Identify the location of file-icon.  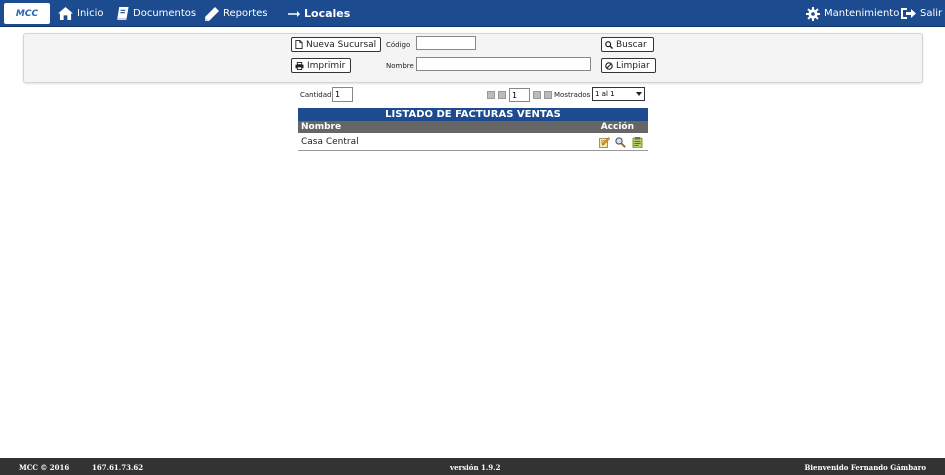
(299, 44).